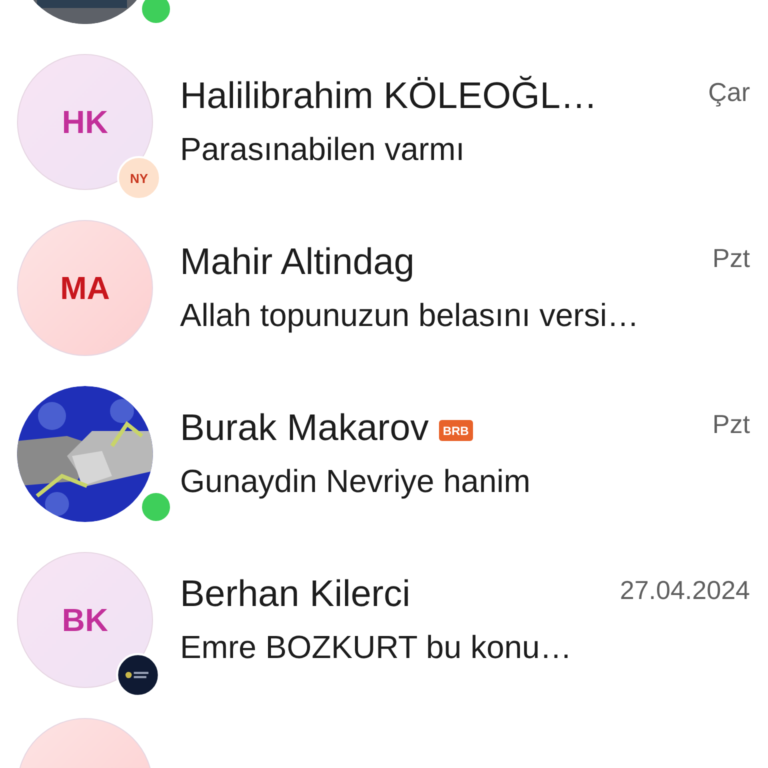  I want to click on logo-icon, so click(138, 675).